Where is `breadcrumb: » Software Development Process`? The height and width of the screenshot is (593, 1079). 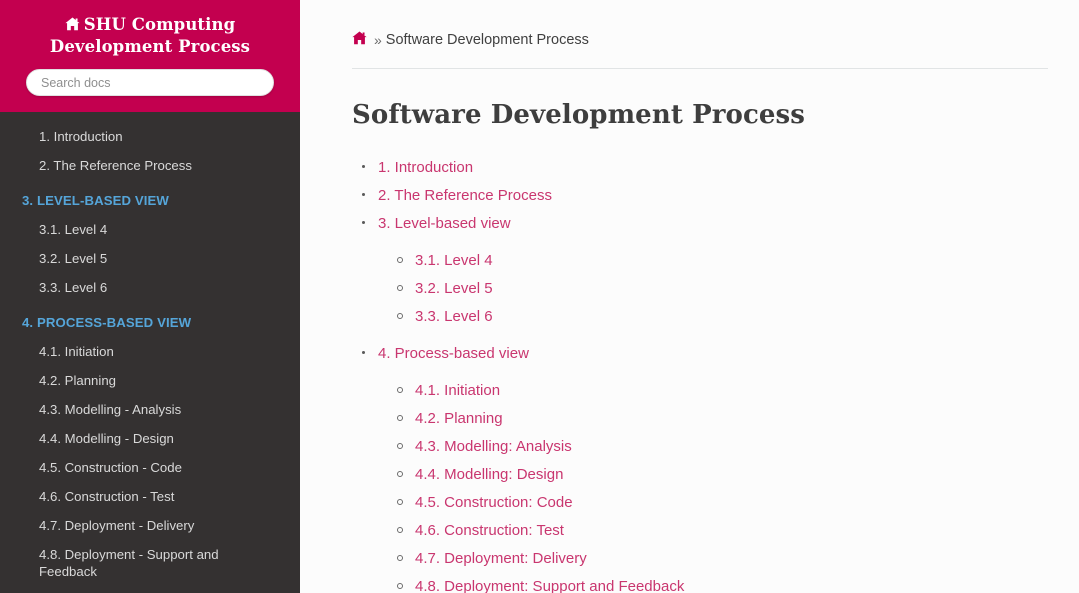 breadcrumb: » Software Development Process is located at coordinates (700, 24).